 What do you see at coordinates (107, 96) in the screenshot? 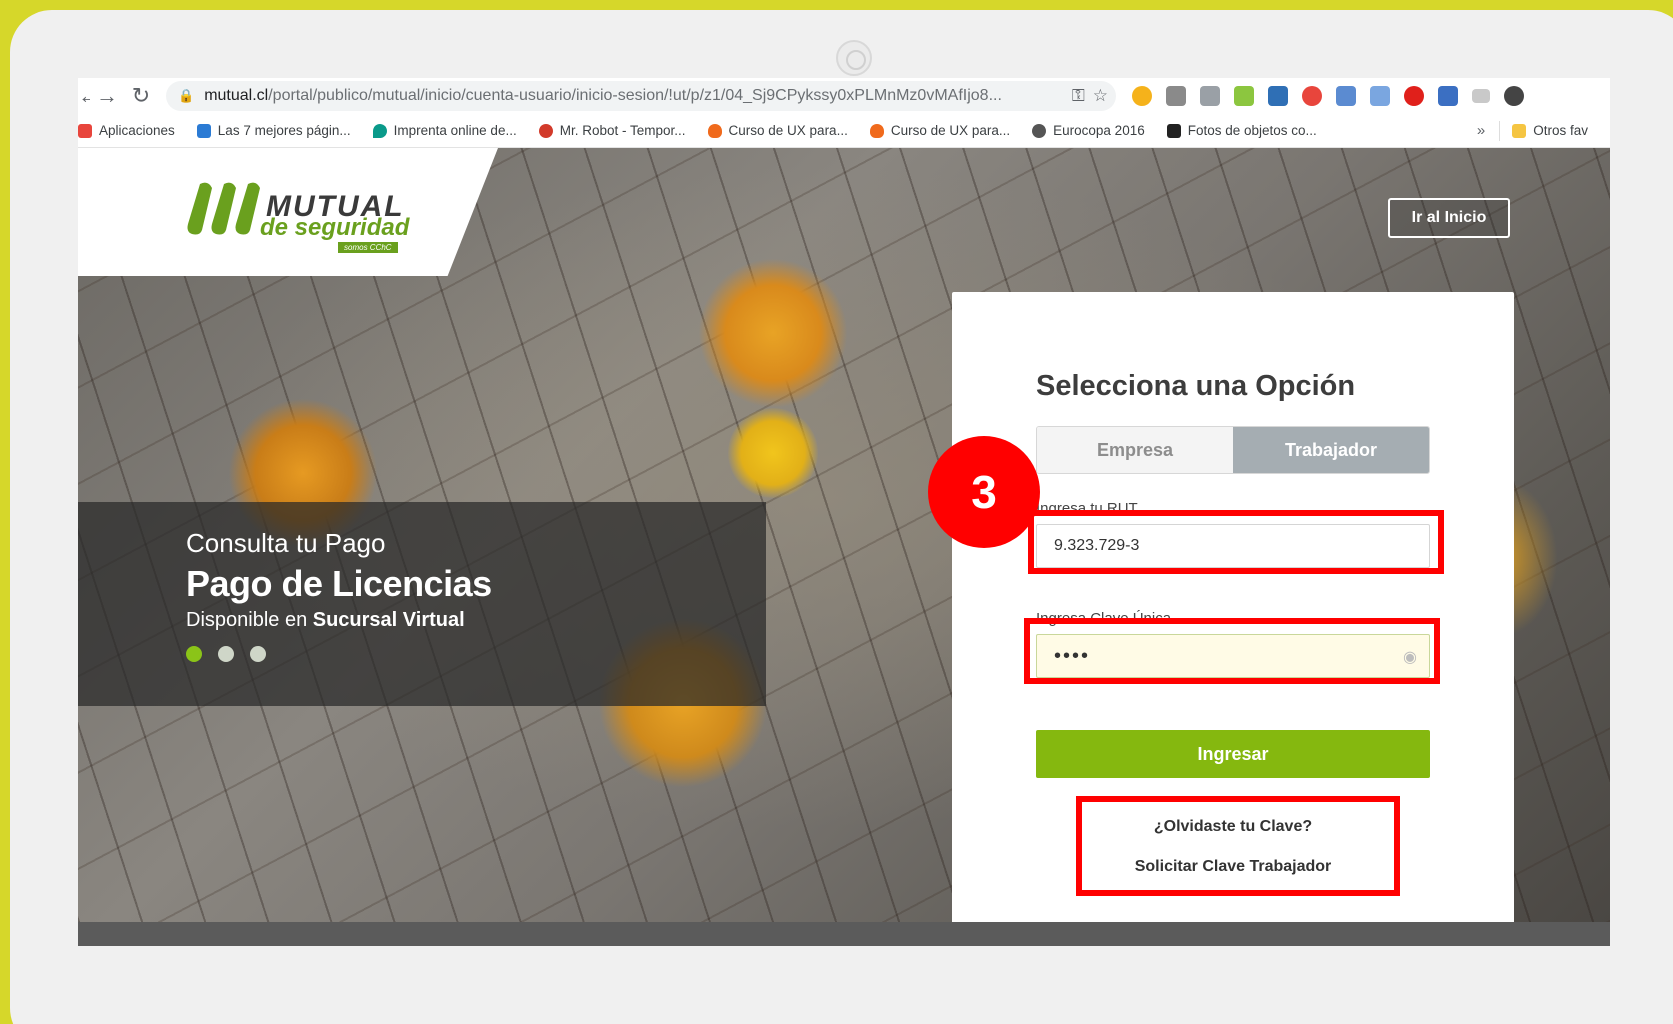
I see `forward-arrow-icon: →` at bounding box center [107, 96].